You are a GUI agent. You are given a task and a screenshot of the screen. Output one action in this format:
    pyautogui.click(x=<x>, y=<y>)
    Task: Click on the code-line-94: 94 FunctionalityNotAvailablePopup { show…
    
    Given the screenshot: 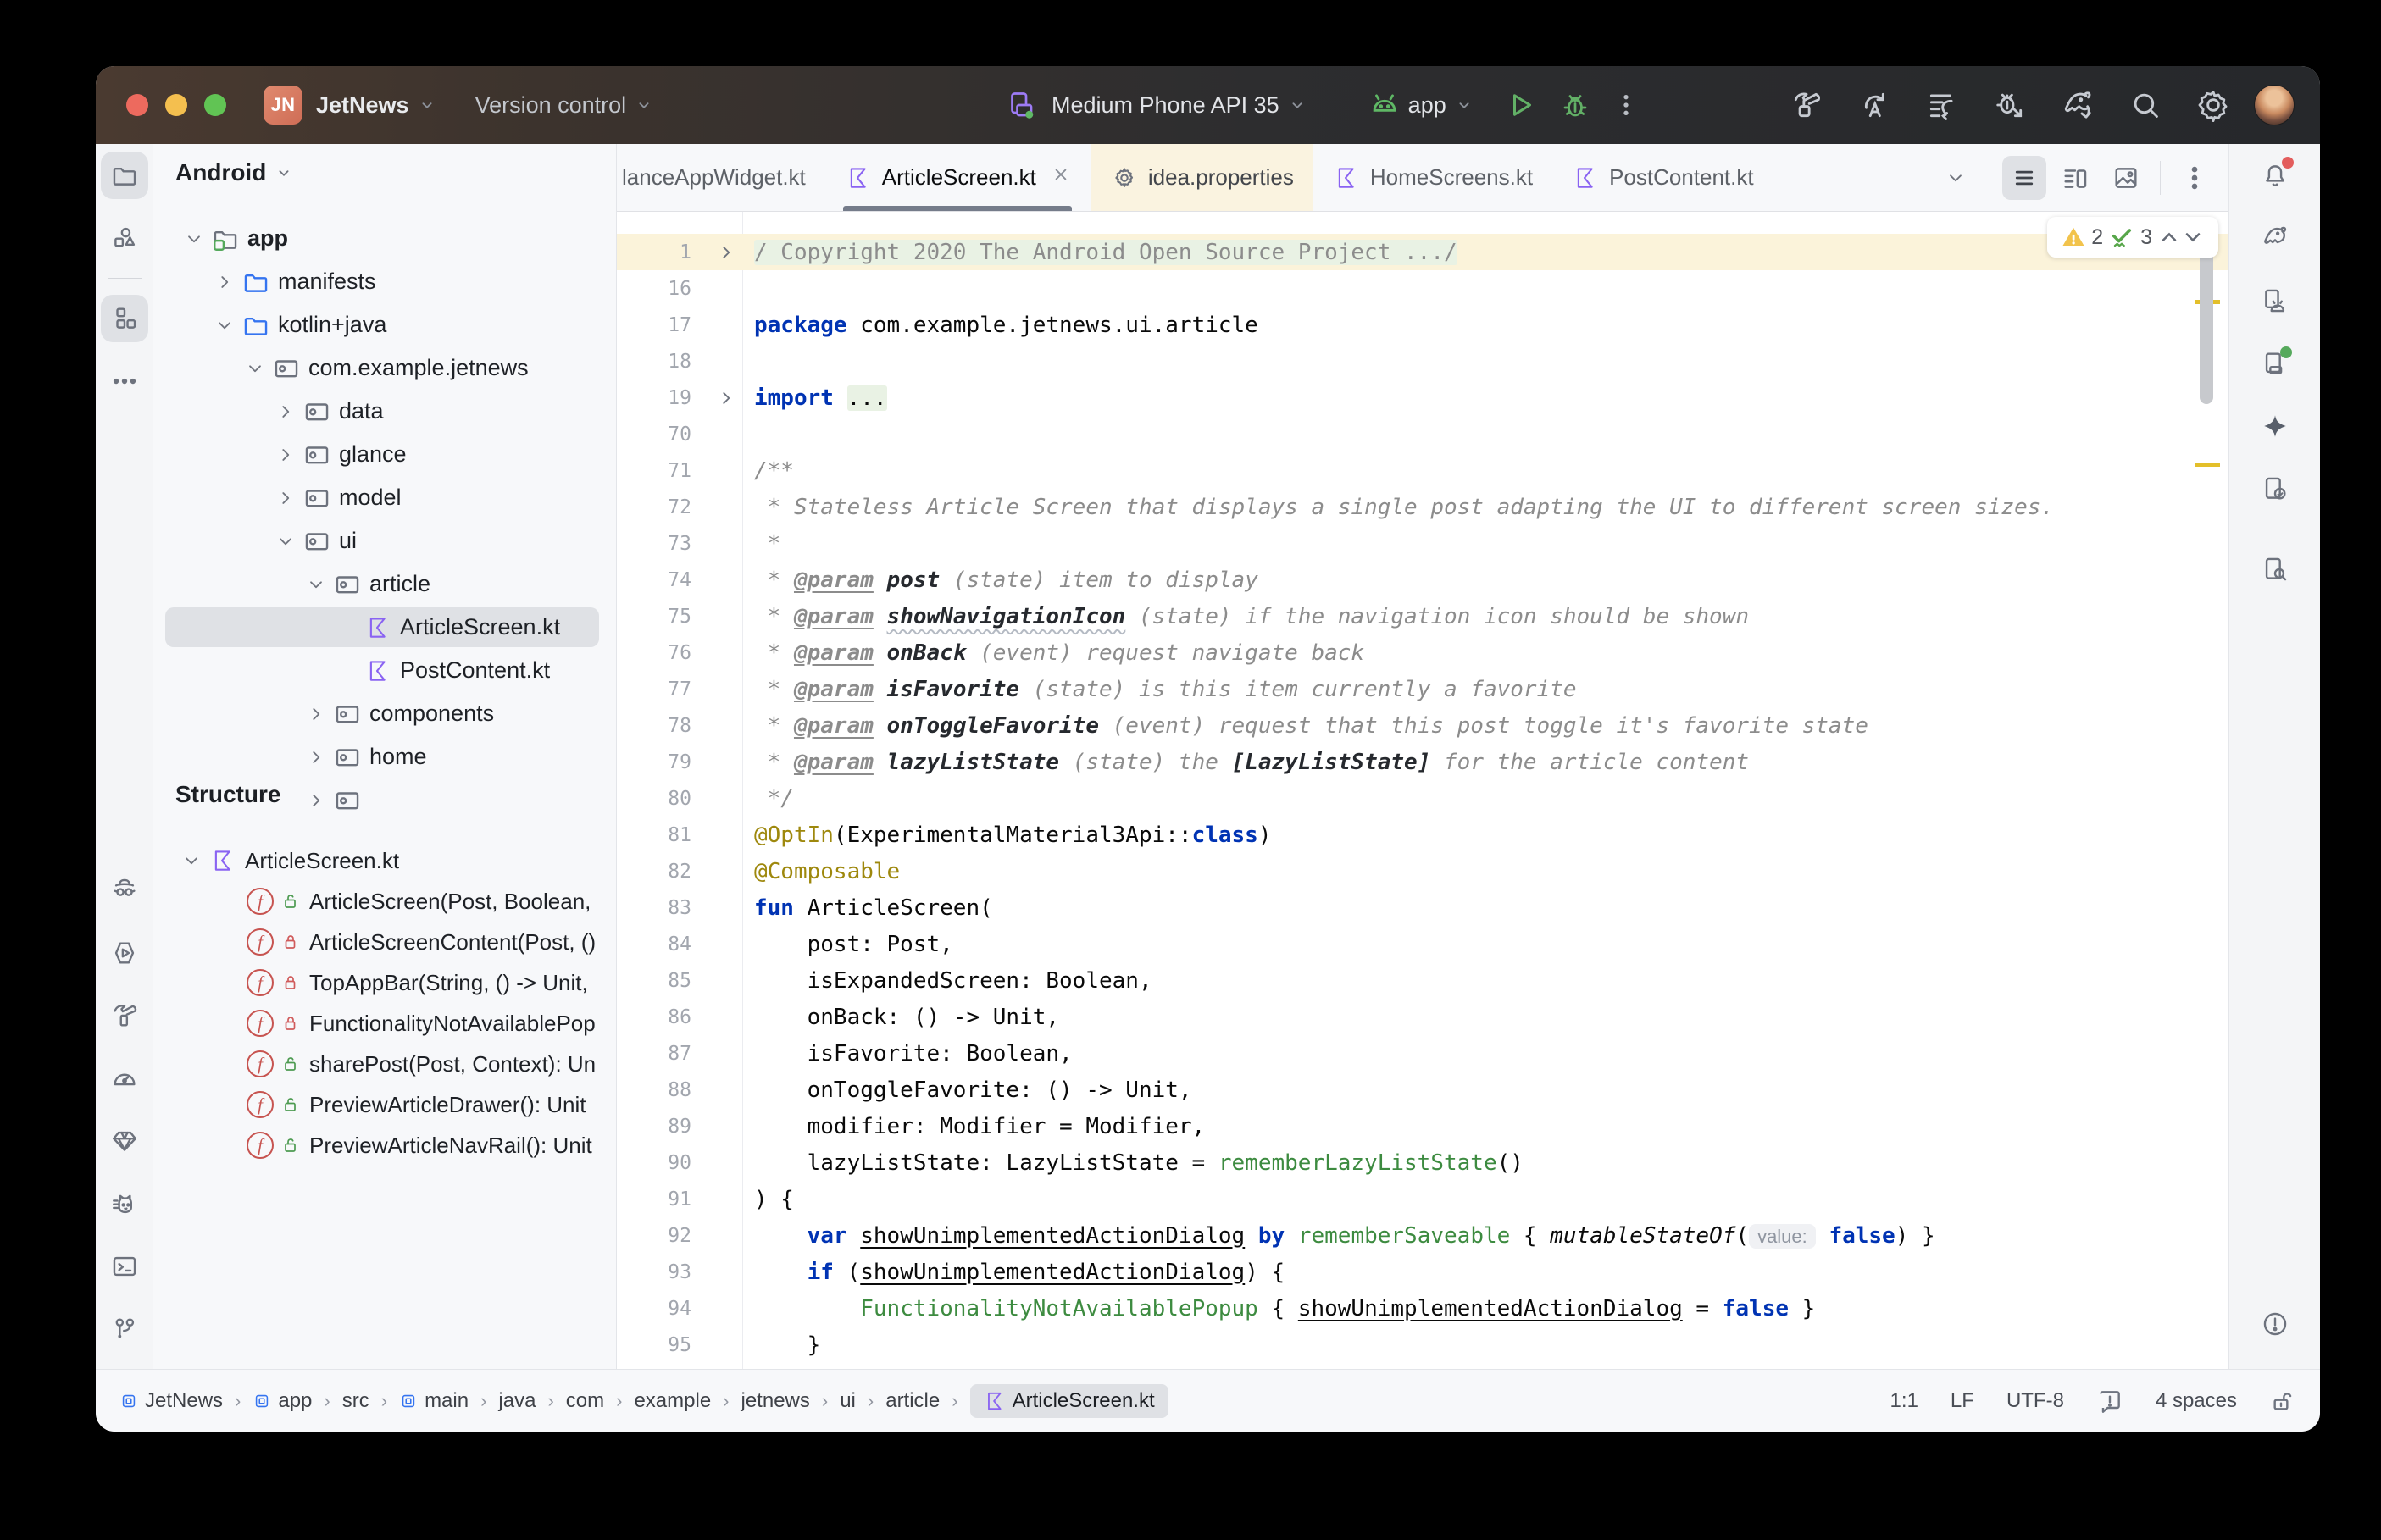 What is the action you would take?
    pyautogui.click(x=1423, y=1308)
    